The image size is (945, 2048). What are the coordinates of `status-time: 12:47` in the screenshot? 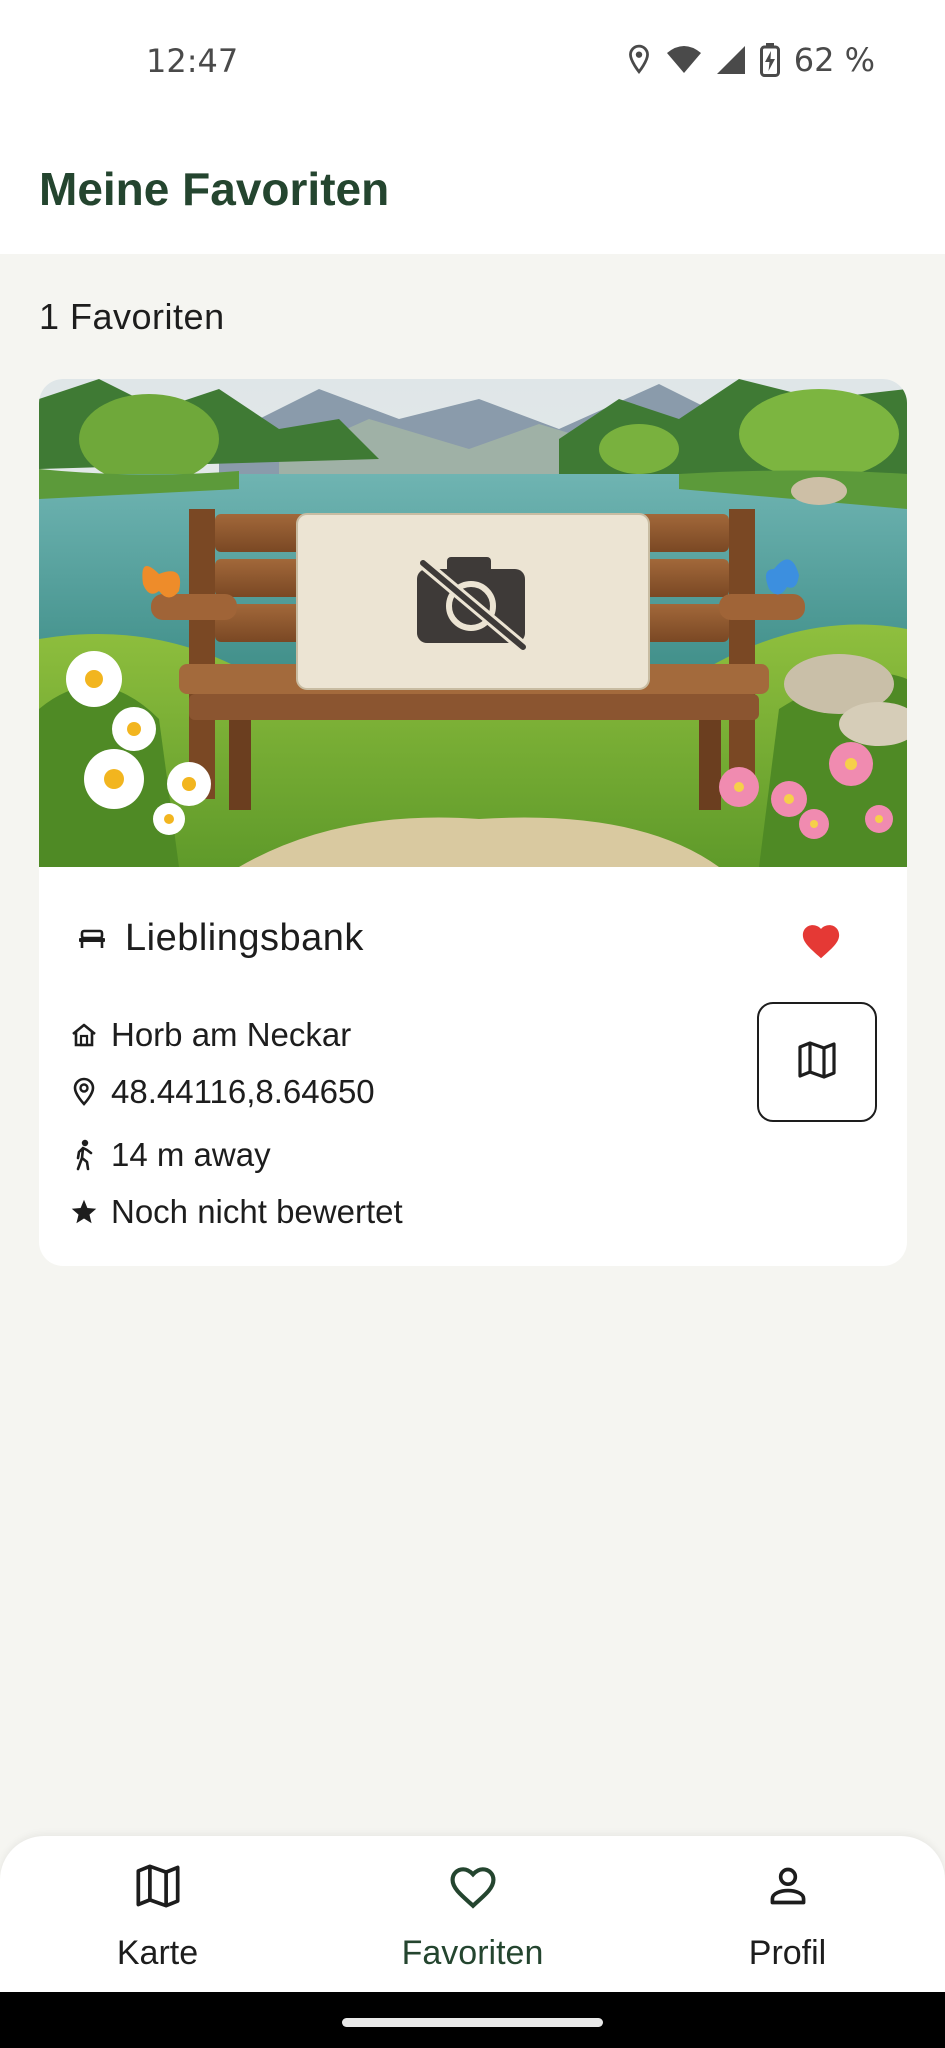 It's located at (192, 61).